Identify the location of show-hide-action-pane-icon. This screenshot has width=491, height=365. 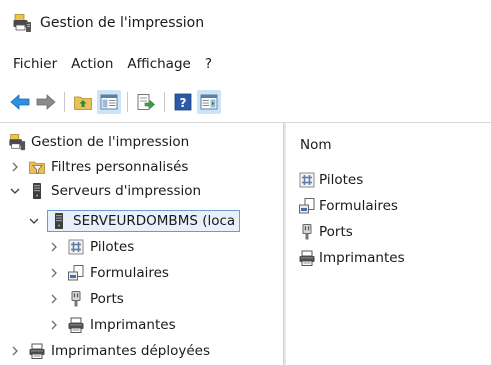
(209, 102).